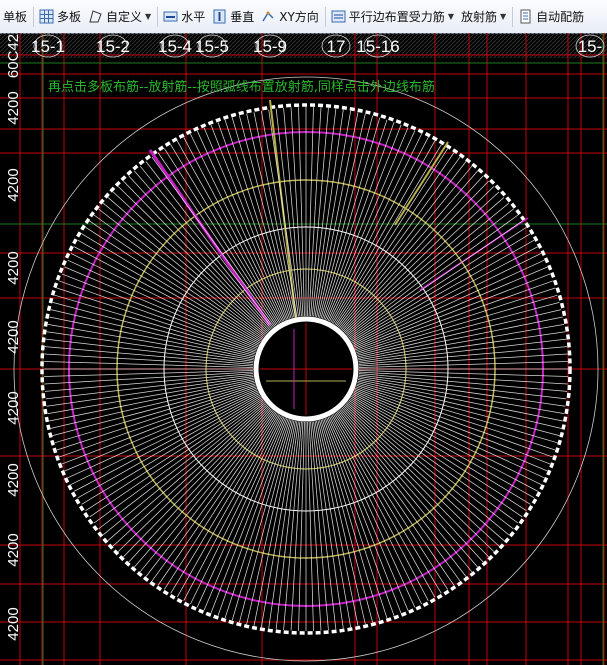 Image resolution: width=607 pixels, height=665 pixels. I want to click on top-axis-label: 17, so click(336, 46).